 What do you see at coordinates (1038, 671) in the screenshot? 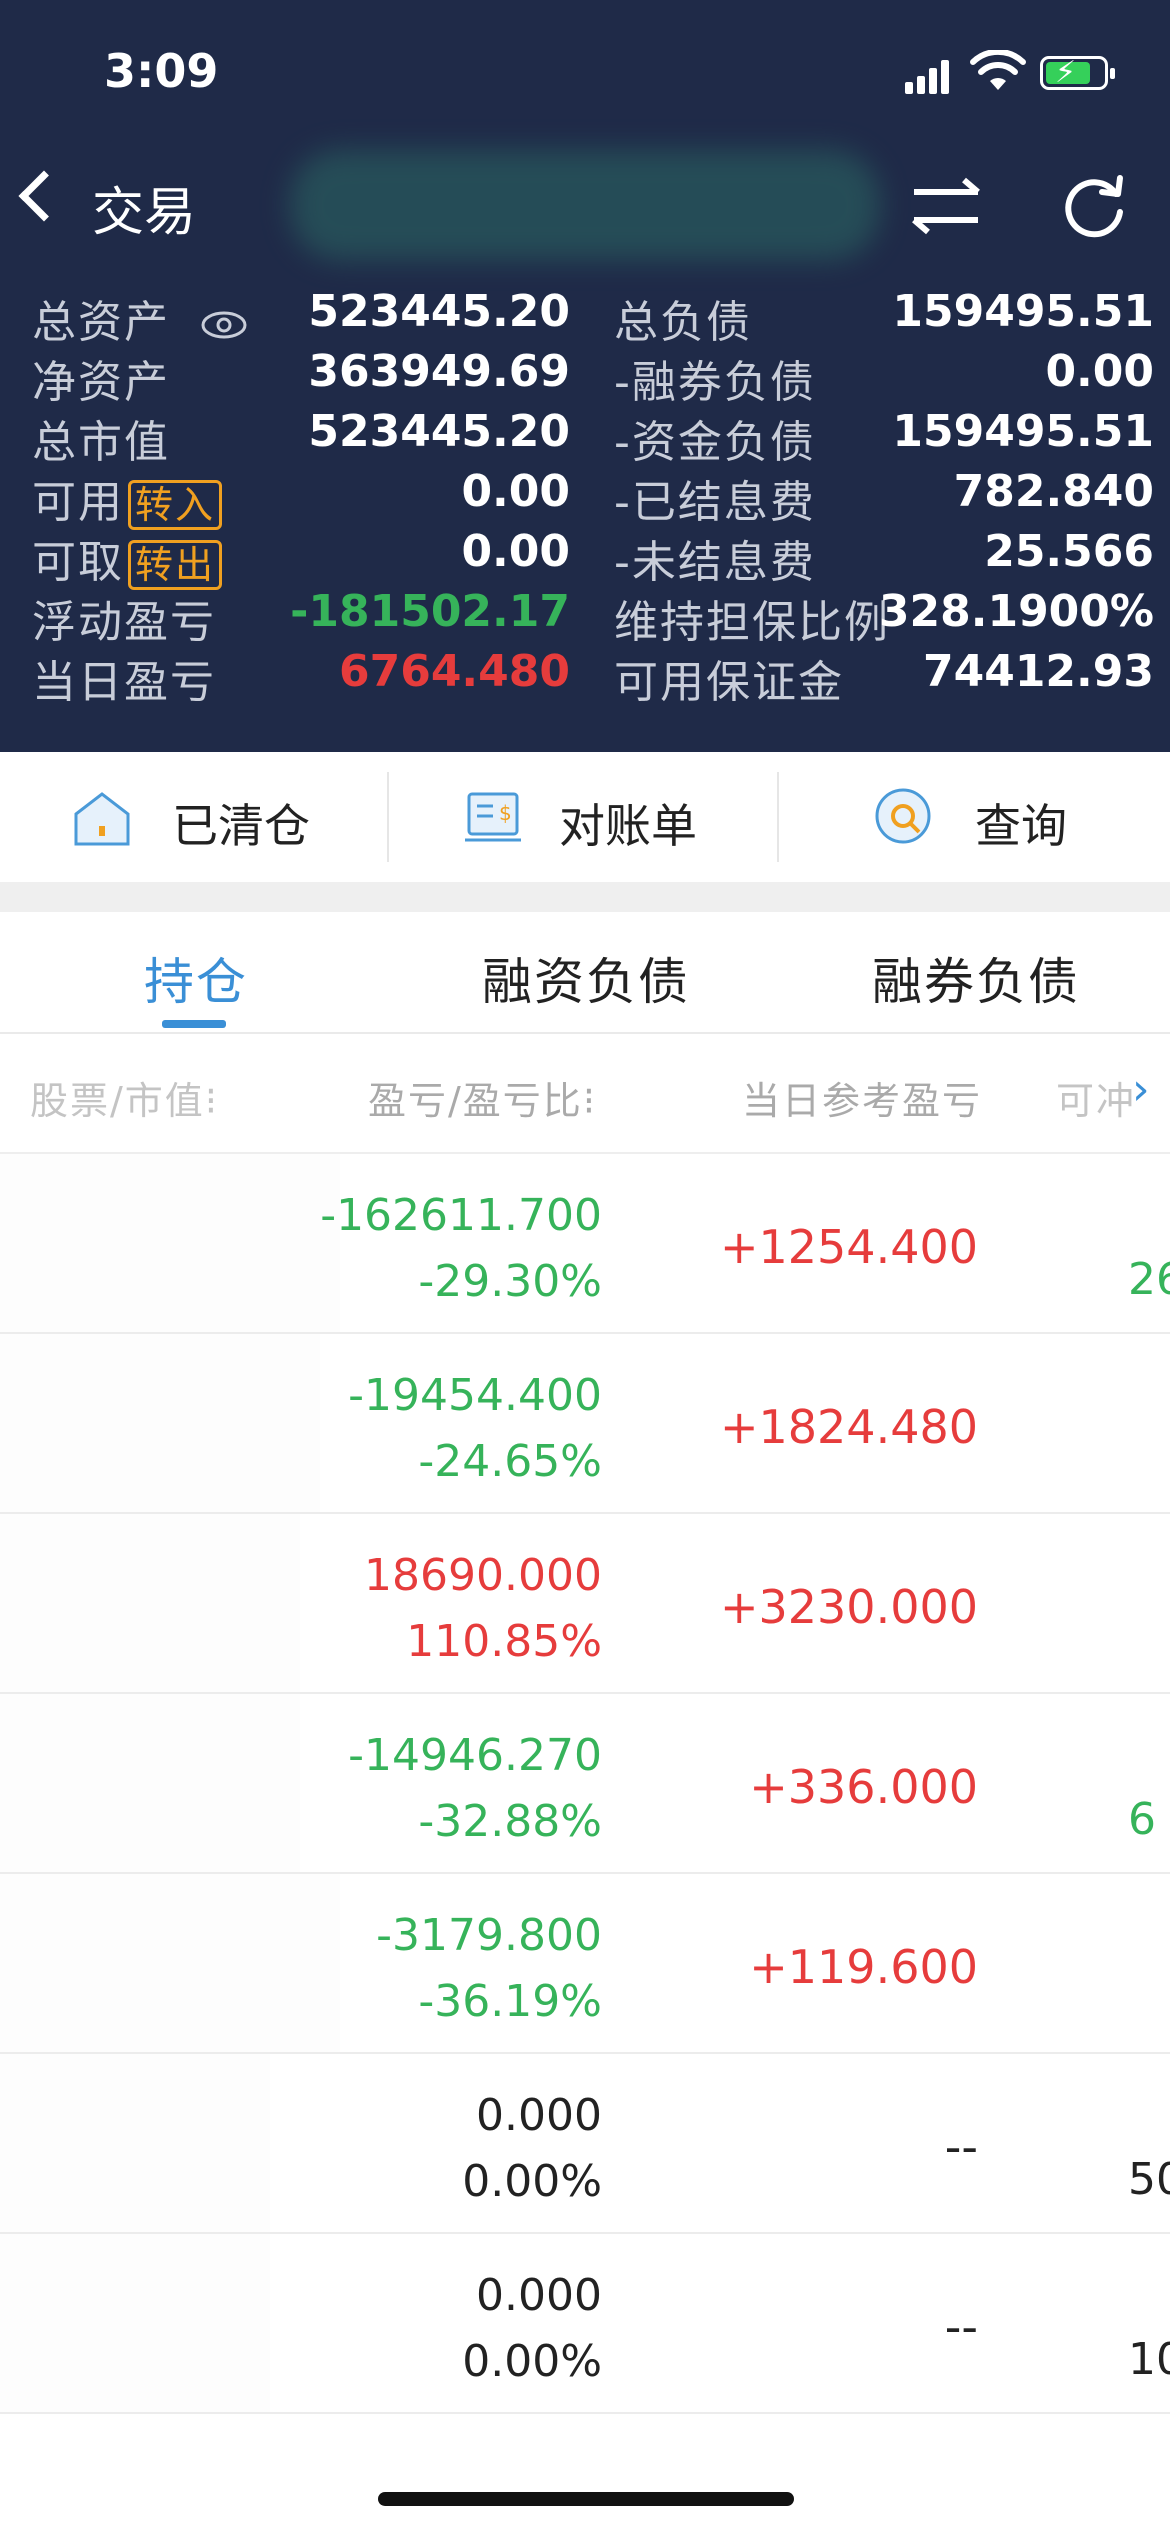
I see `value-available-margin: 74412.93` at bounding box center [1038, 671].